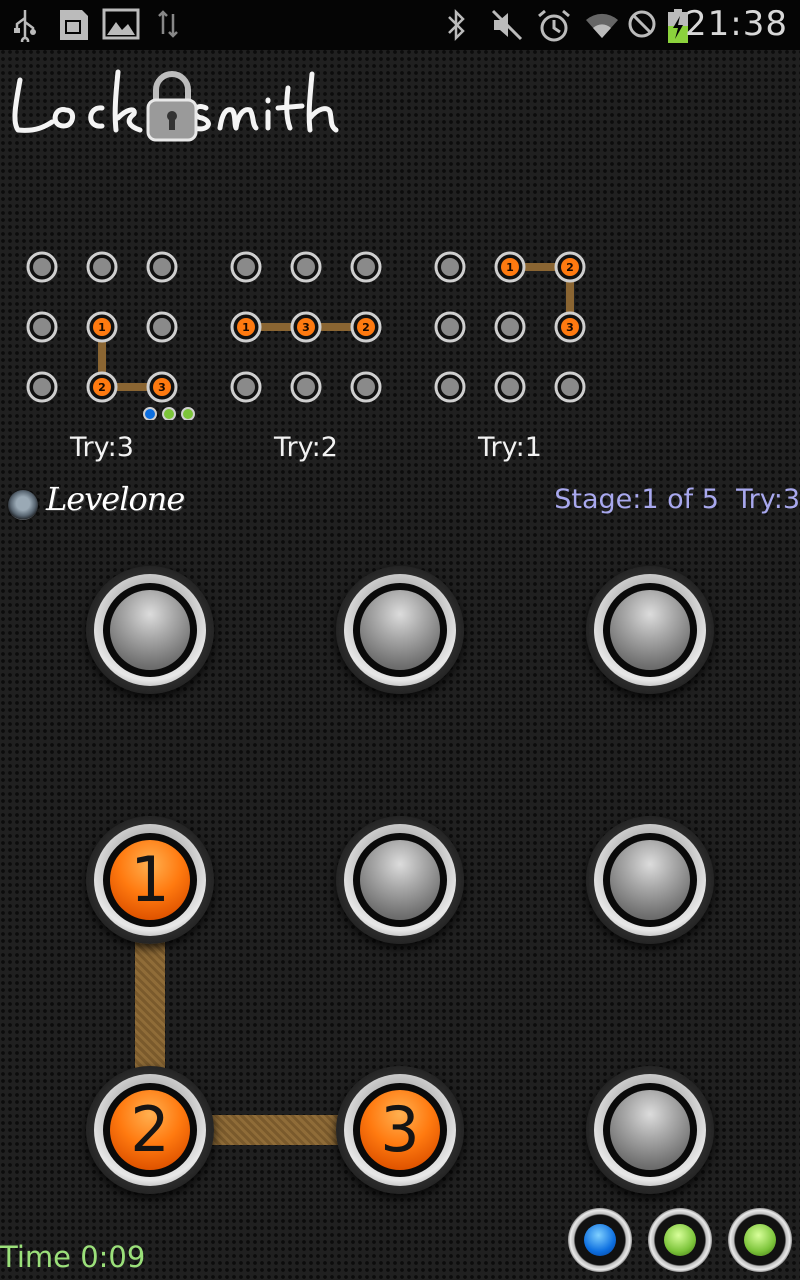 This screenshot has height=1280, width=800. I want to click on history-grid-3: 1 2 3, so click(510, 327).